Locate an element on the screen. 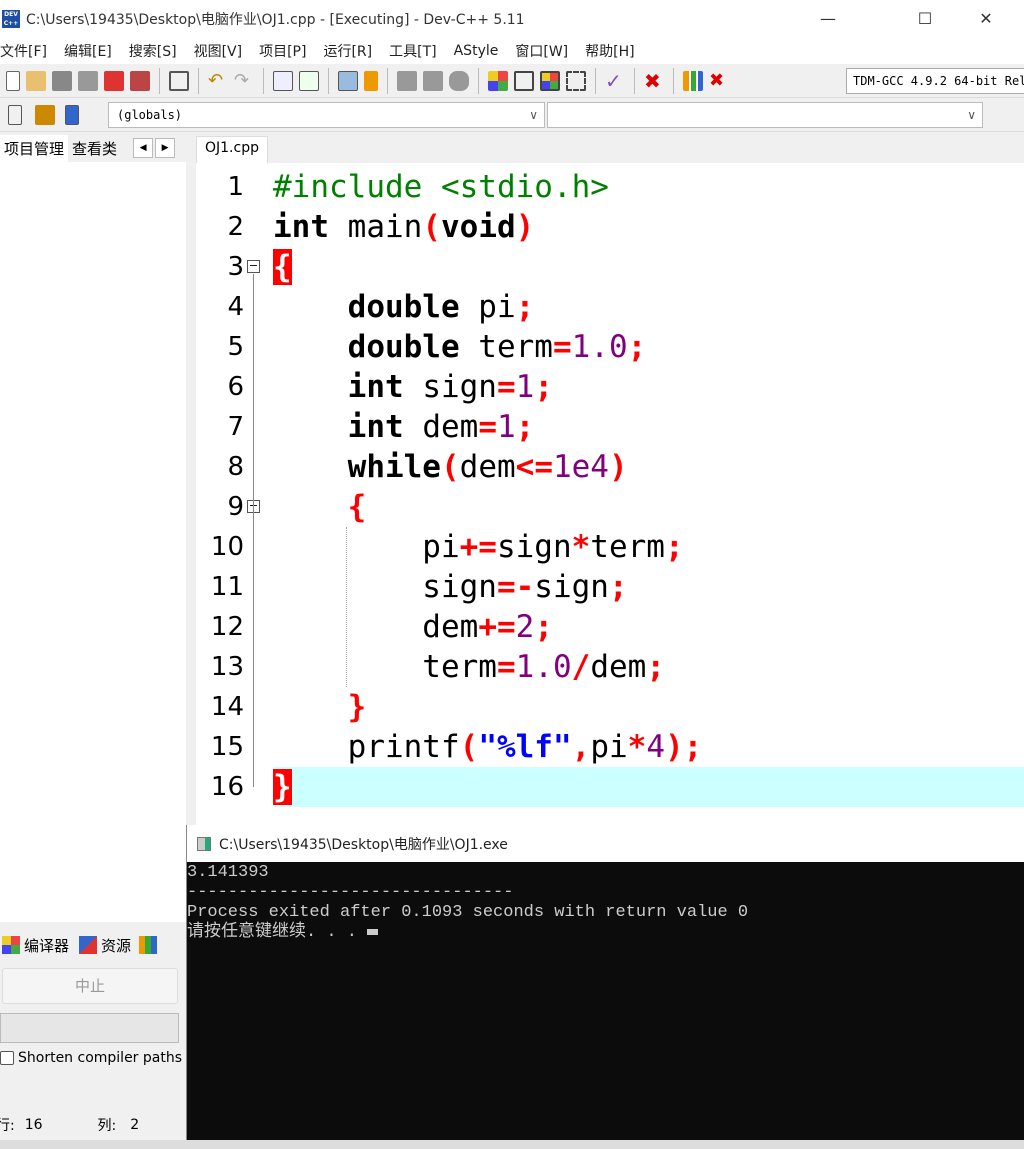 This screenshot has height=1149, width=1024. compile-run-icon is located at coordinates (550, 80).